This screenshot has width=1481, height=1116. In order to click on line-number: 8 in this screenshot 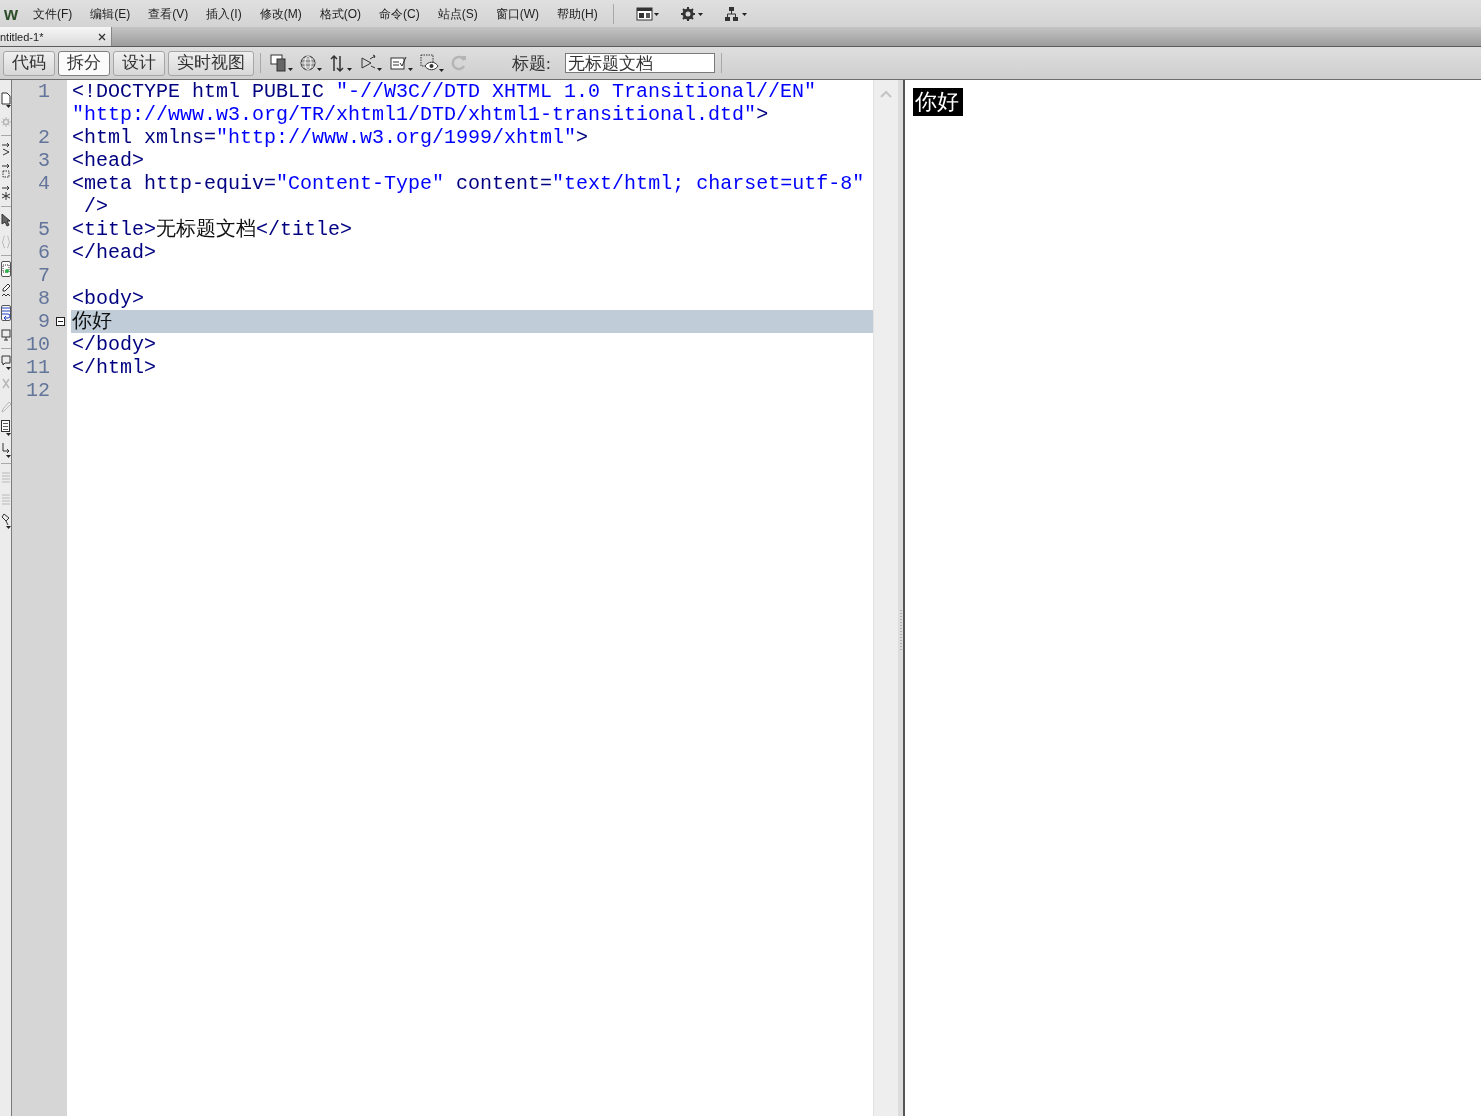, I will do `click(44, 298)`.